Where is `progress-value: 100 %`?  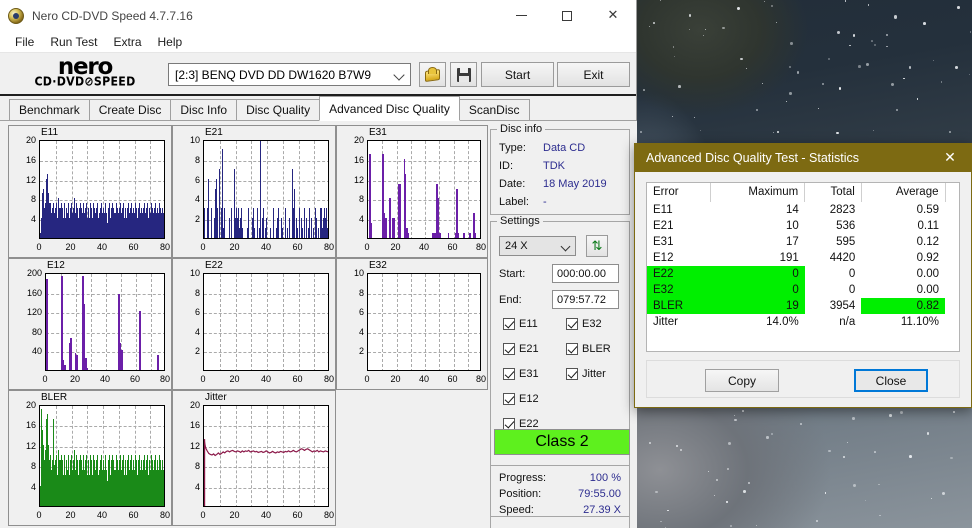
progress-value: 100 % is located at coordinates (605, 478).